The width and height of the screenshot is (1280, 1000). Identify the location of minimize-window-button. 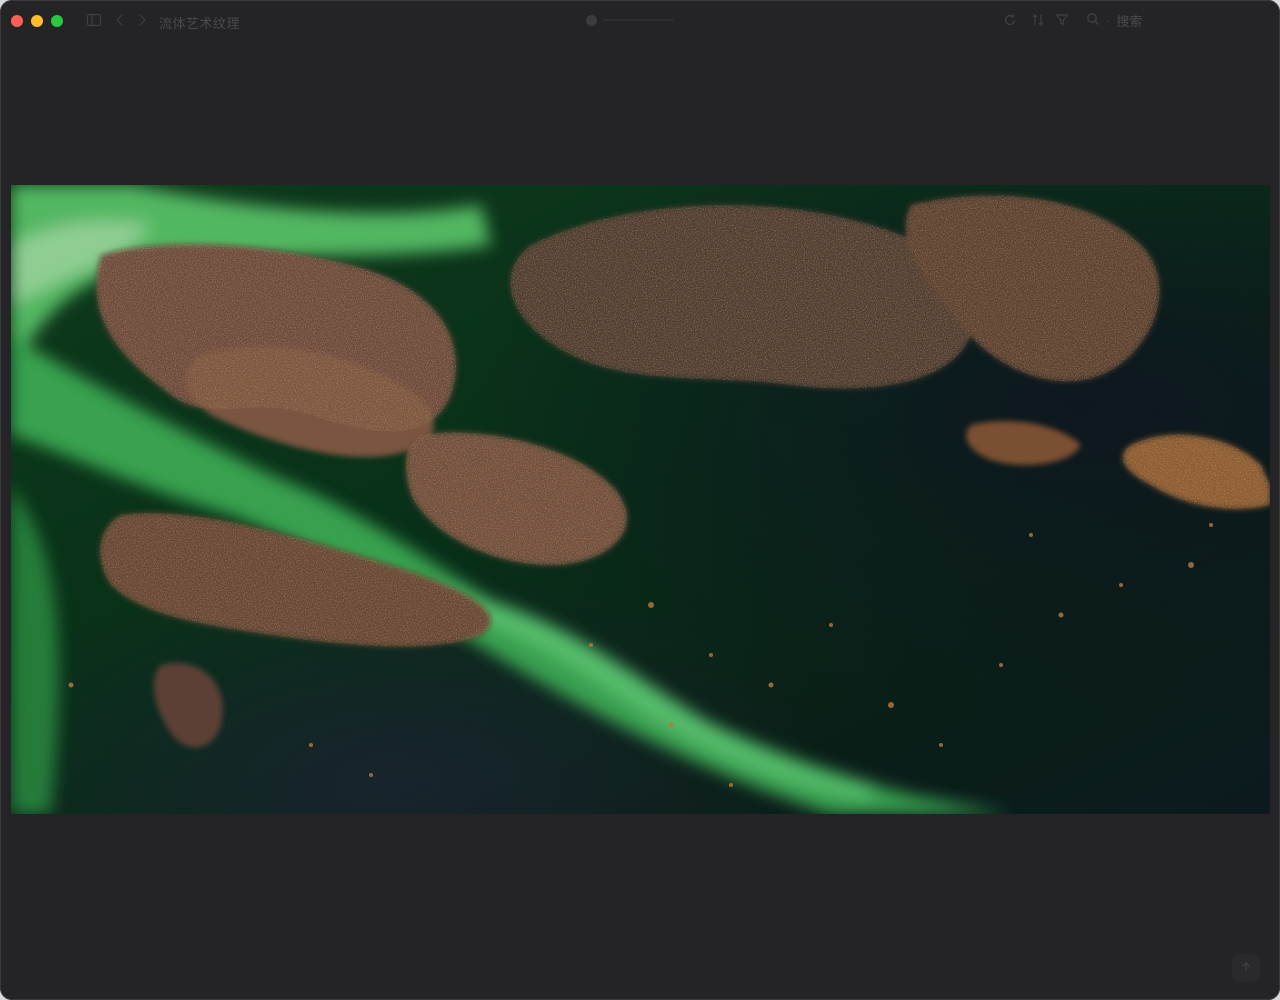
(37, 21).